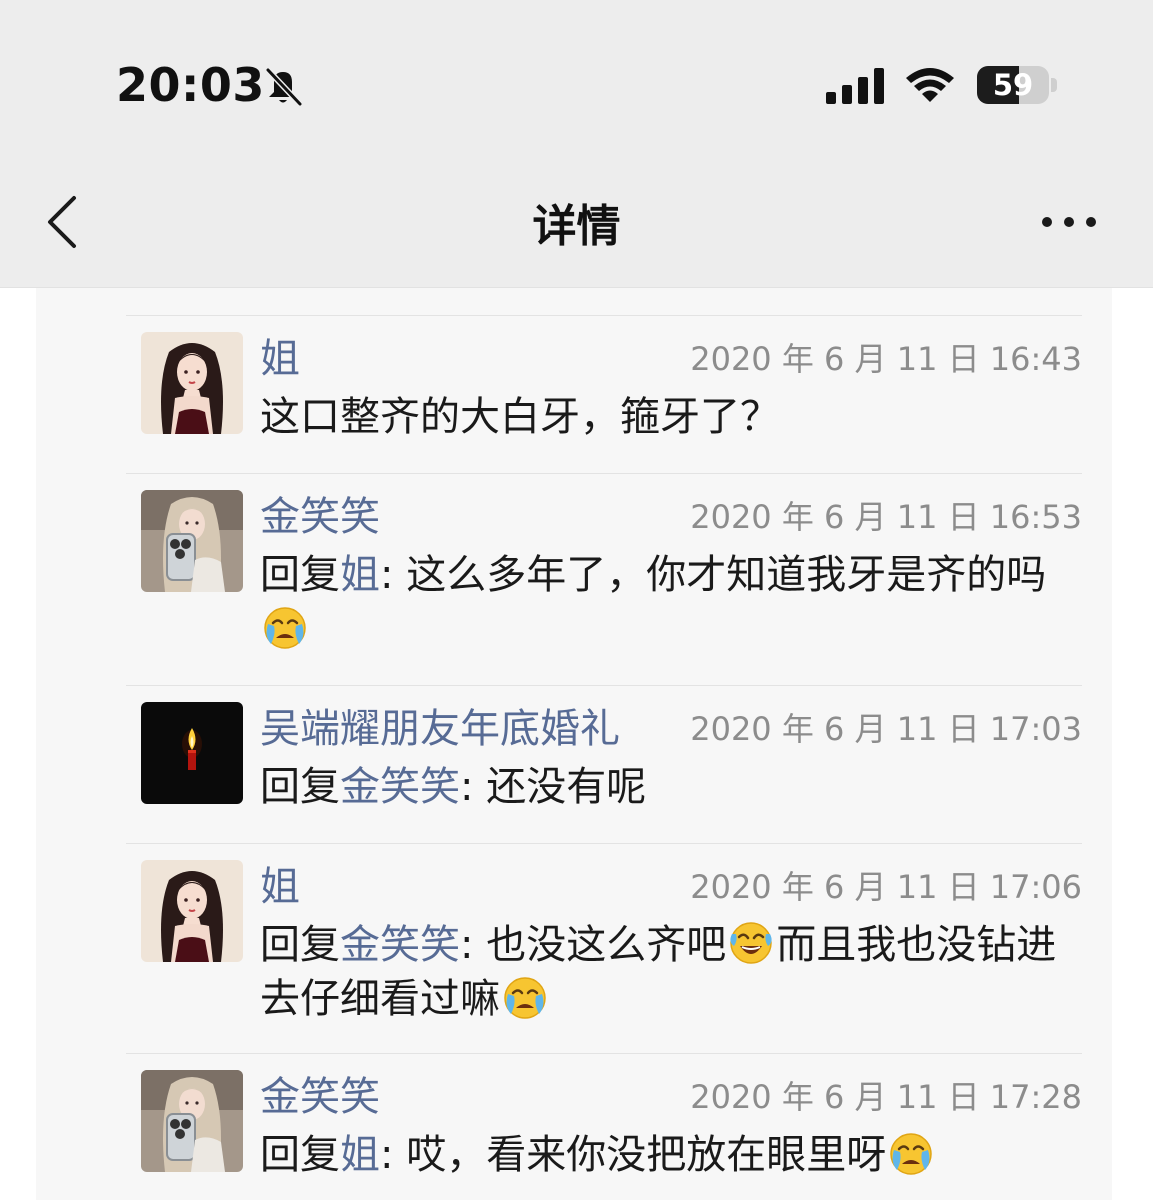  What do you see at coordinates (751, 943) in the screenshot?
I see `face-with-tears-of-joy-icon` at bounding box center [751, 943].